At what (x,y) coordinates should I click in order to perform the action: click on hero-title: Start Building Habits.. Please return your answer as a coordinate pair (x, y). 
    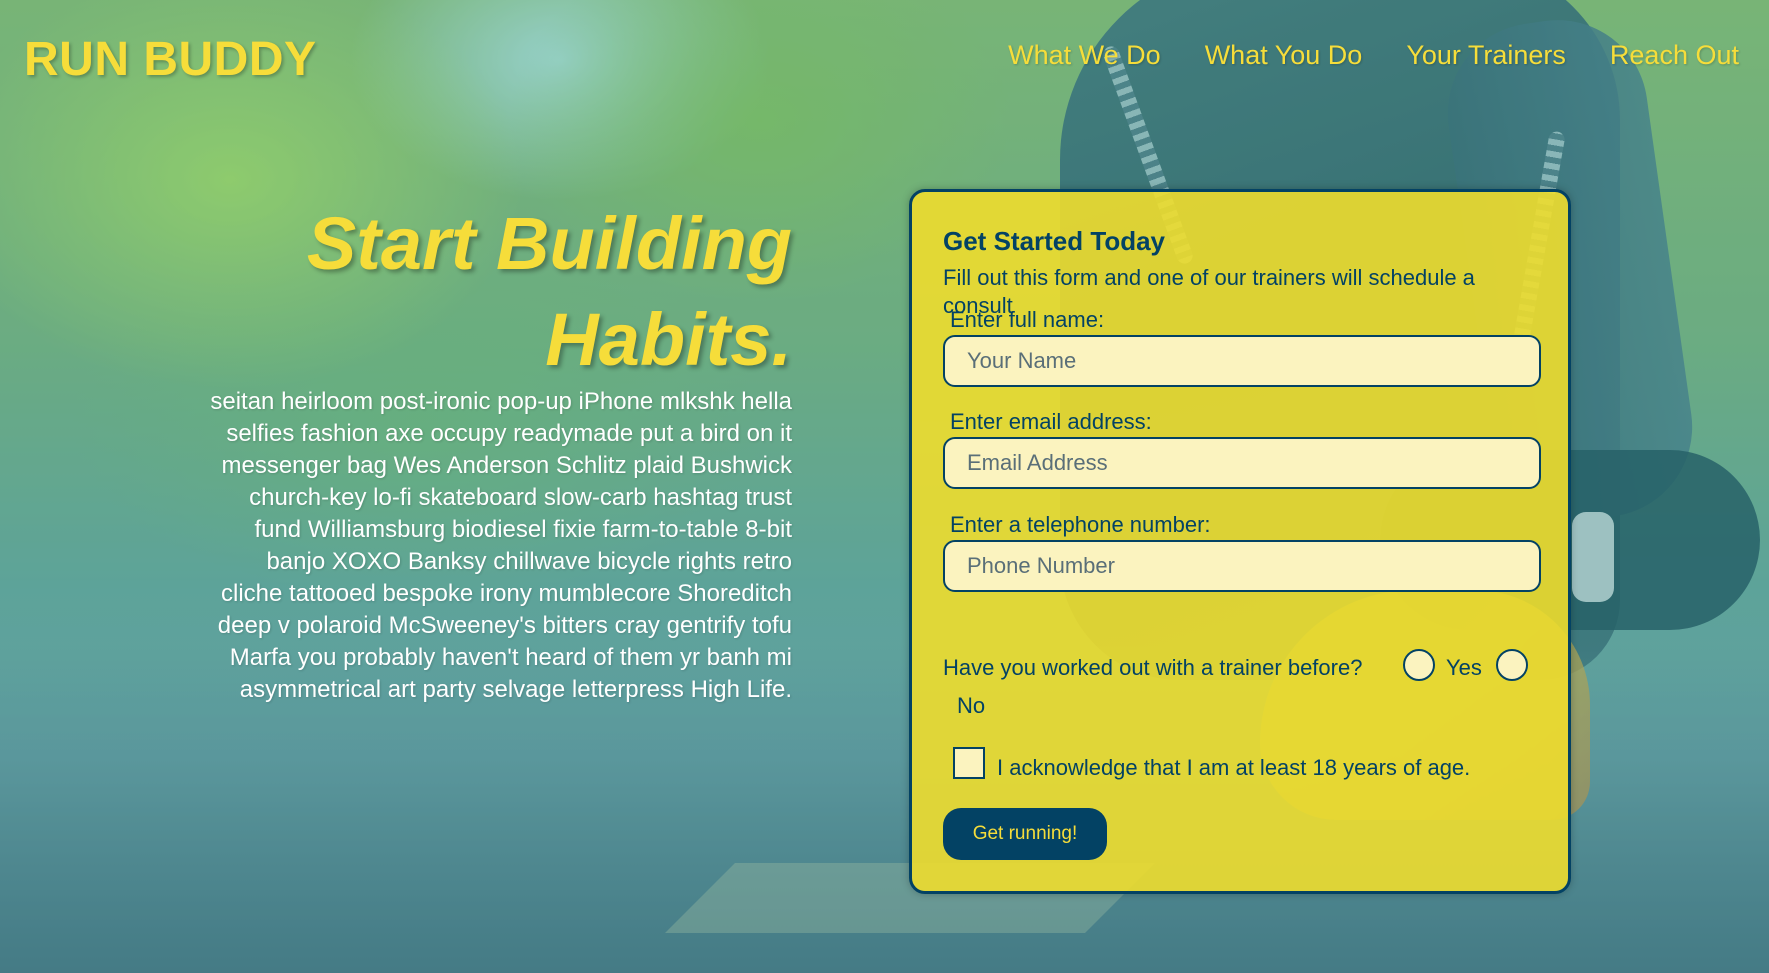
    Looking at the image, I should click on (496, 292).